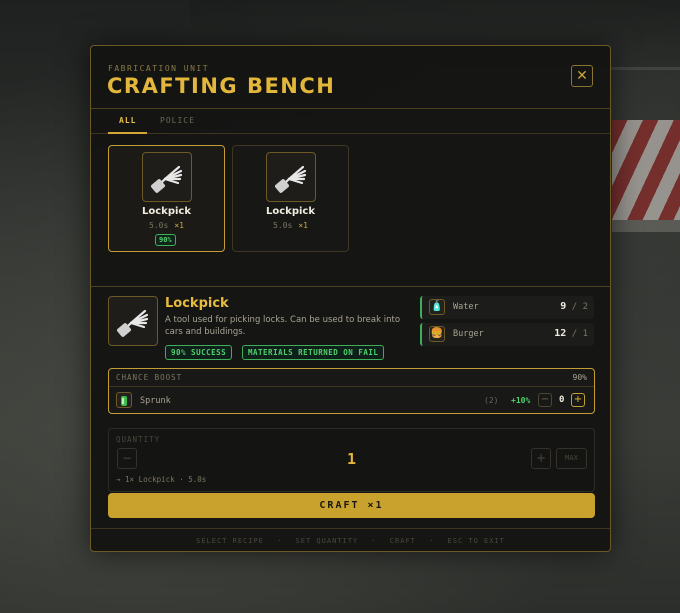 The width and height of the screenshot is (680, 613). I want to click on tab-all: ALL, so click(128, 121).